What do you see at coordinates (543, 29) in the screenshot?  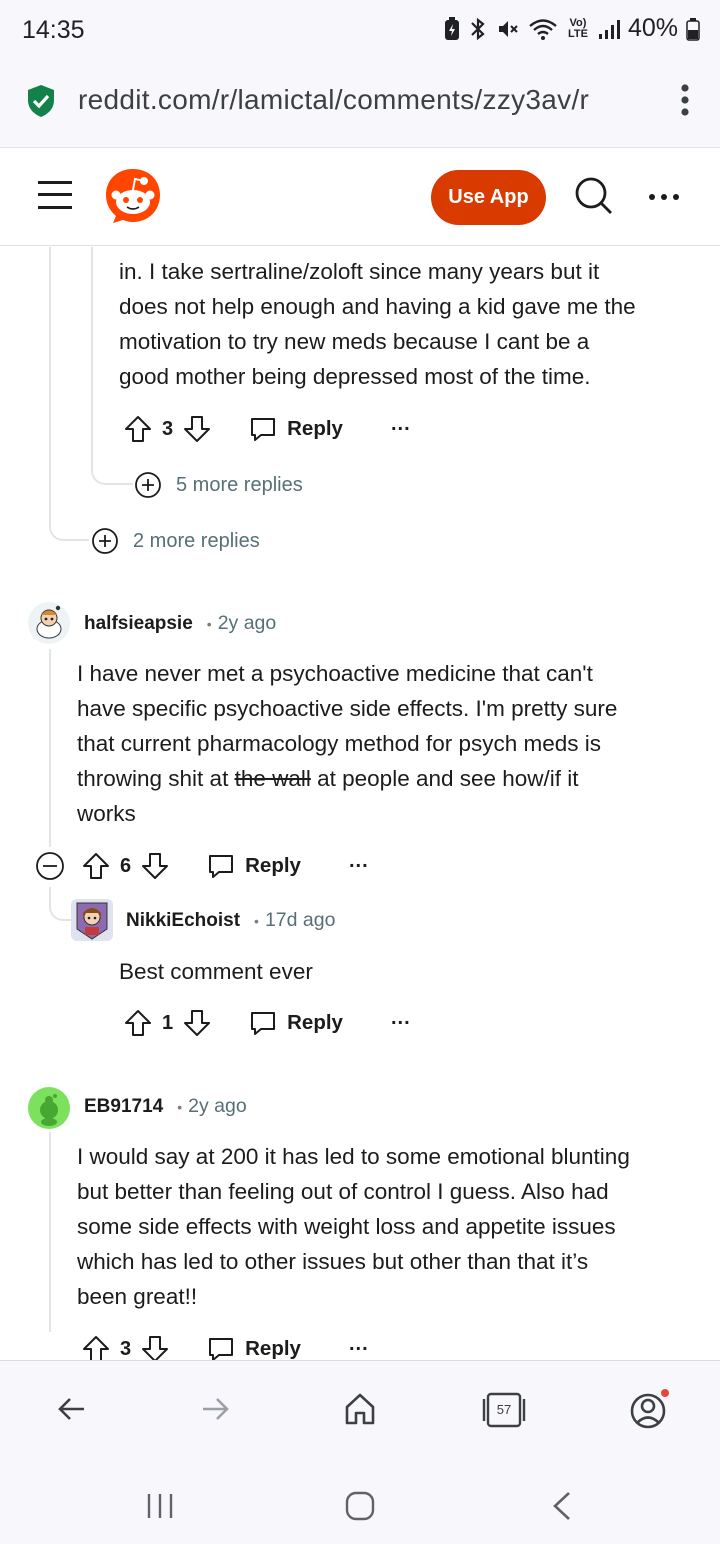 I see `wifi-icon` at bounding box center [543, 29].